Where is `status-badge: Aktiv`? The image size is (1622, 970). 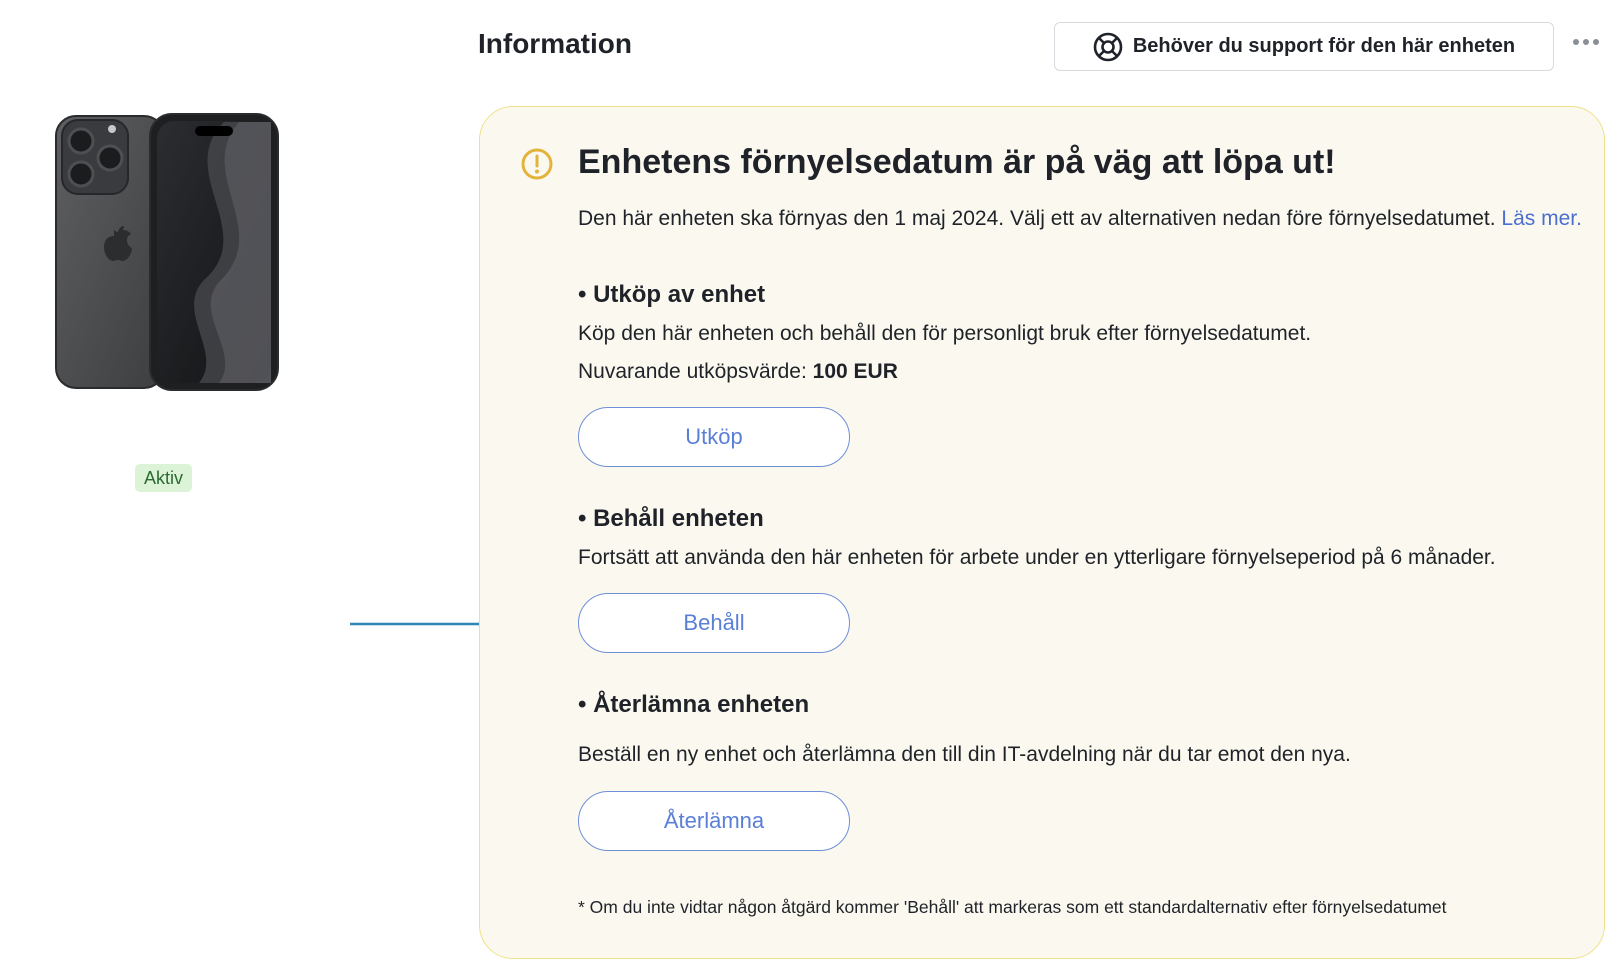 status-badge: Aktiv is located at coordinates (164, 478).